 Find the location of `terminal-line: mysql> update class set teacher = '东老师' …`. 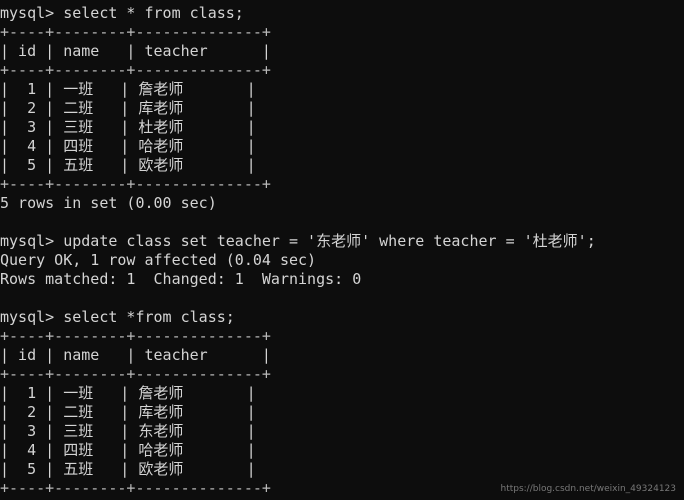

terminal-line: mysql> update class set teacher = '东老师' … is located at coordinates (298, 241).